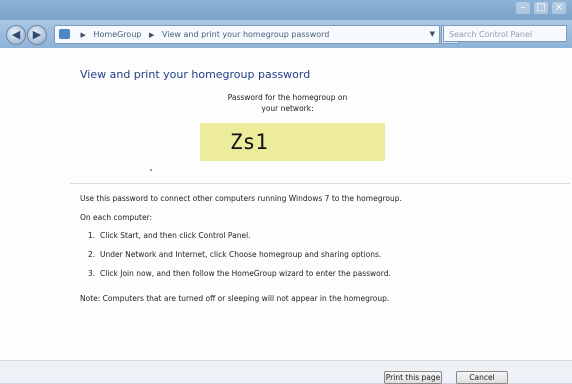 The image size is (572, 384). What do you see at coordinates (64, 34) in the screenshot?
I see `control-panel-icon` at bounding box center [64, 34].